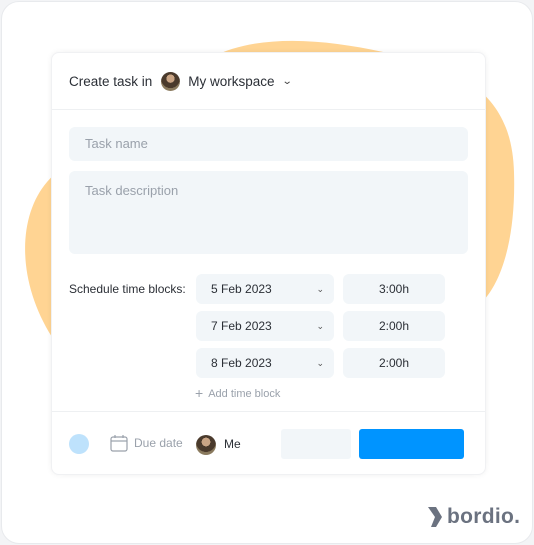  I want to click on date-select: 7 Feb 2023 ⌄, so click(265, 326).